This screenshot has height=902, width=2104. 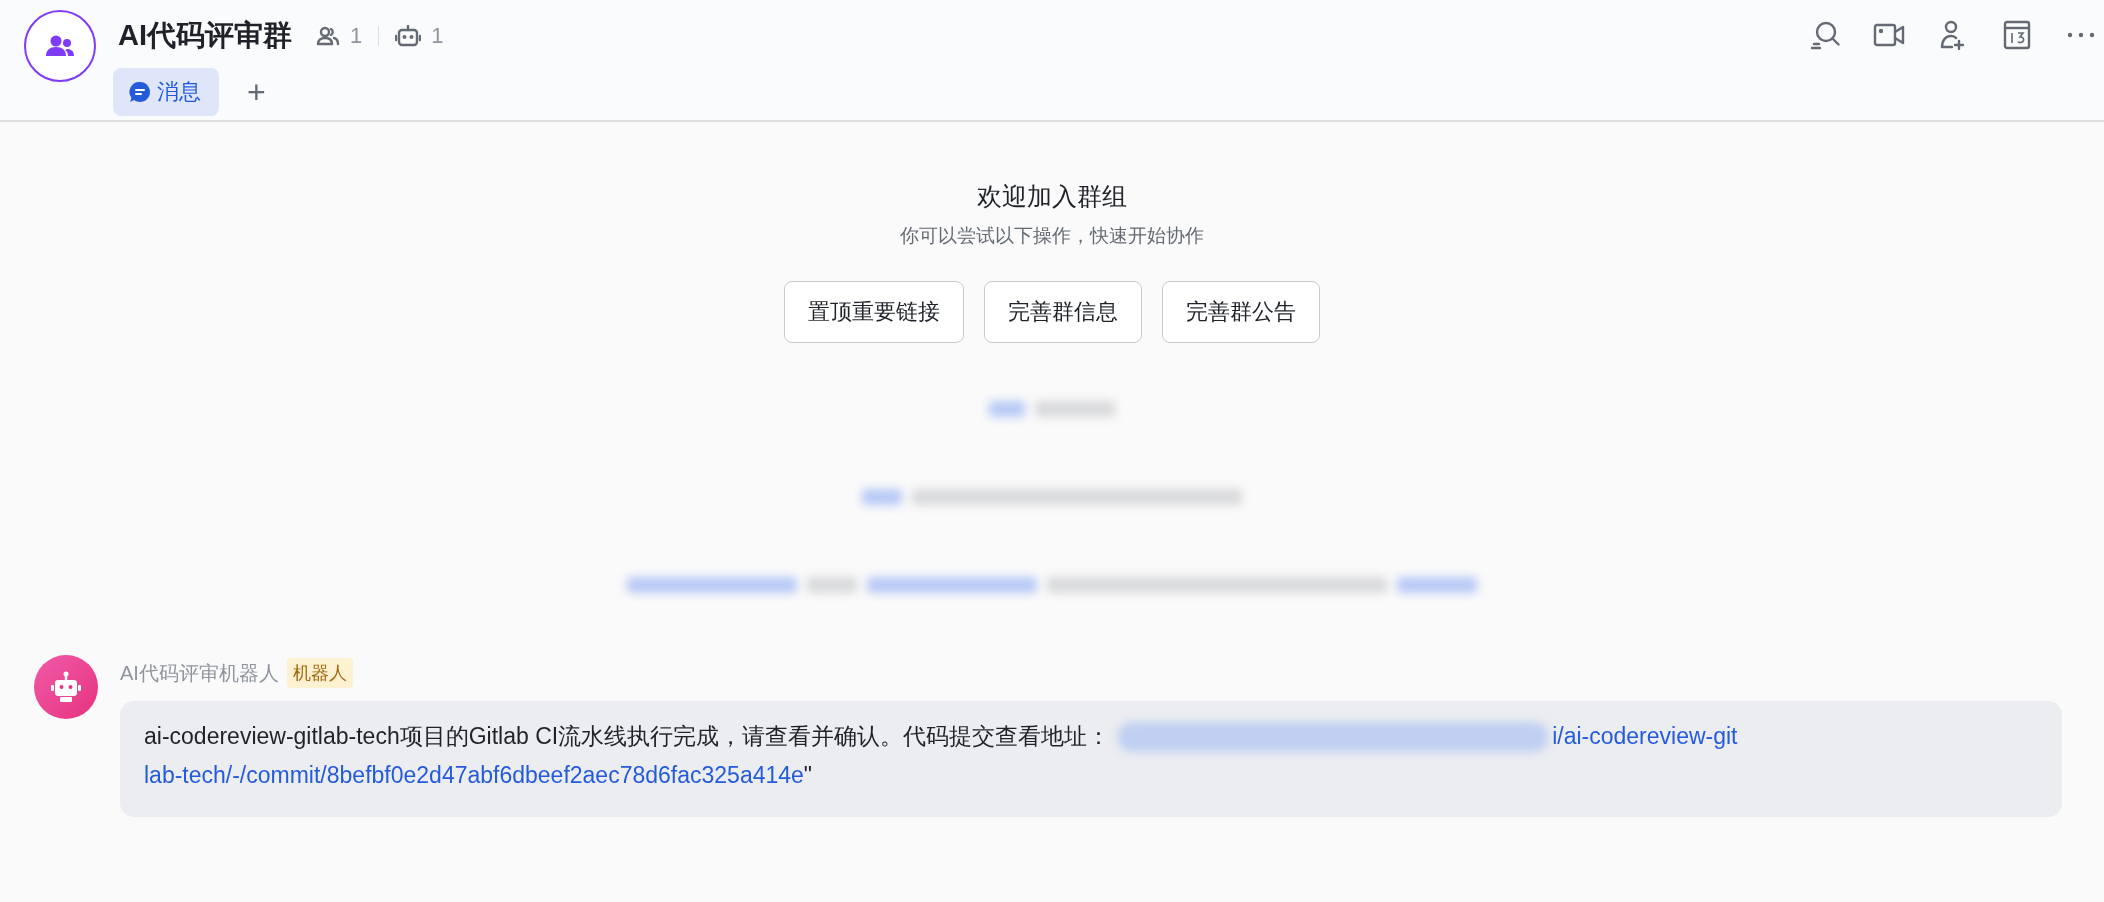 I want to click on video-camera-icon, so click(x=1889, y=35).